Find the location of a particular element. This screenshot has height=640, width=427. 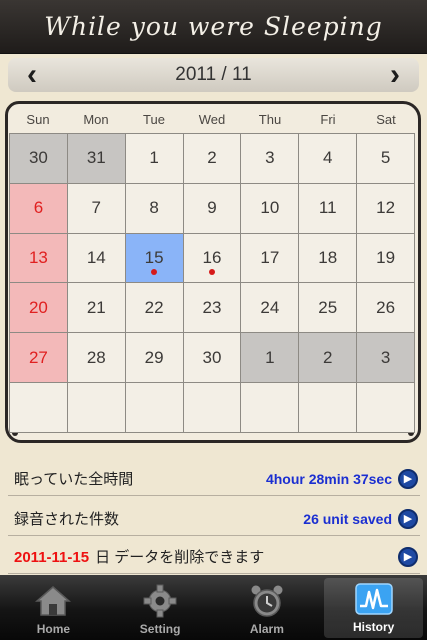

total-sleep-row: 眠っていた全時間 4hour 28min 37sec ▶ is located at coordinates (214, 479).